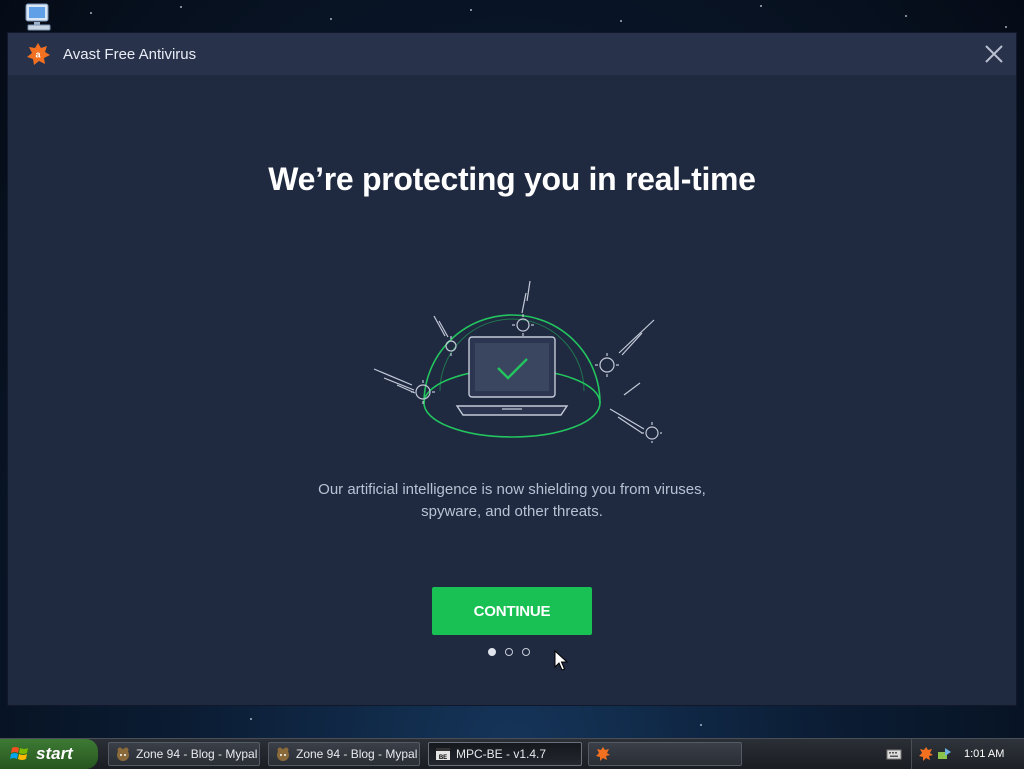  What do you see at coordinates (944, 754) in the screenshot?
I see `safely-remove-hardware-icon` at bounding box center [944, 754].